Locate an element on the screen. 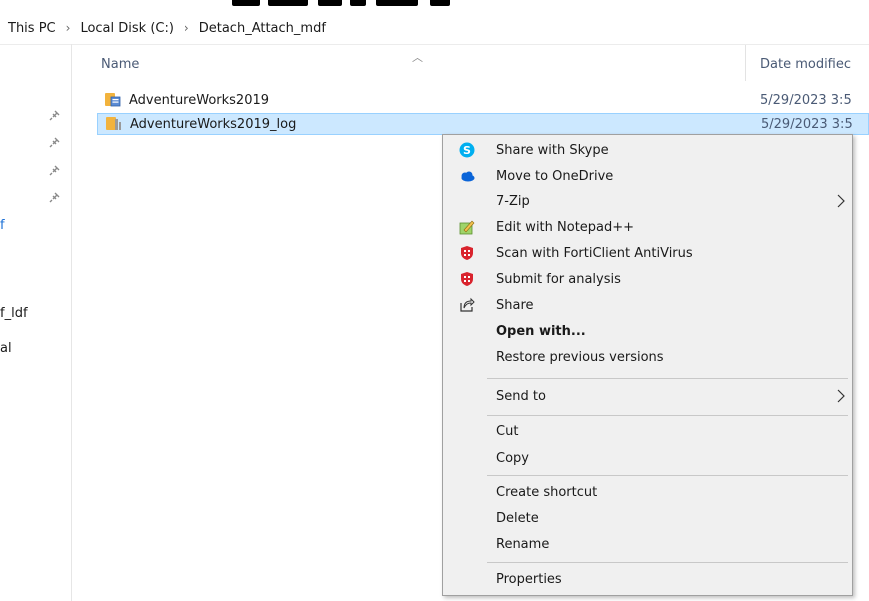  breadcrumb-current-folder: Detach_Attach_mdf is located at coordinates (262, 28).